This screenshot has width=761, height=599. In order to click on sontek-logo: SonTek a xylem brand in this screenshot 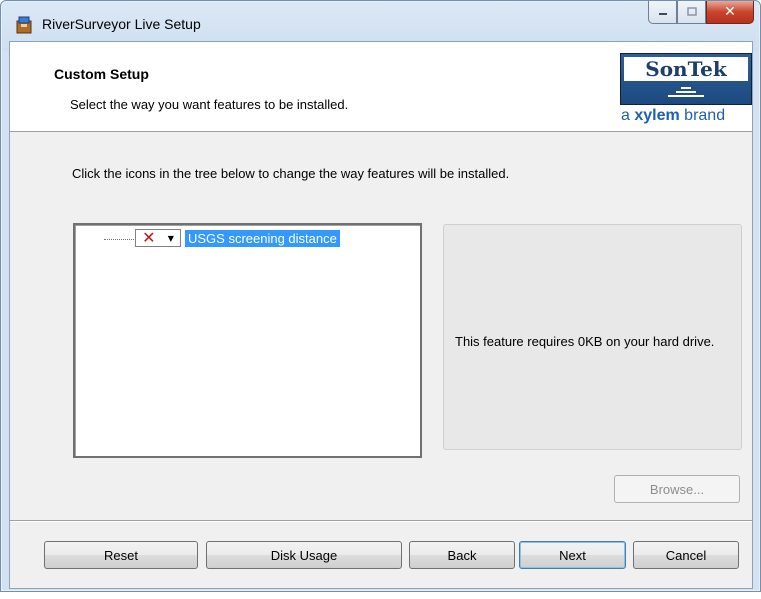, I will do `click(686, 91)`.